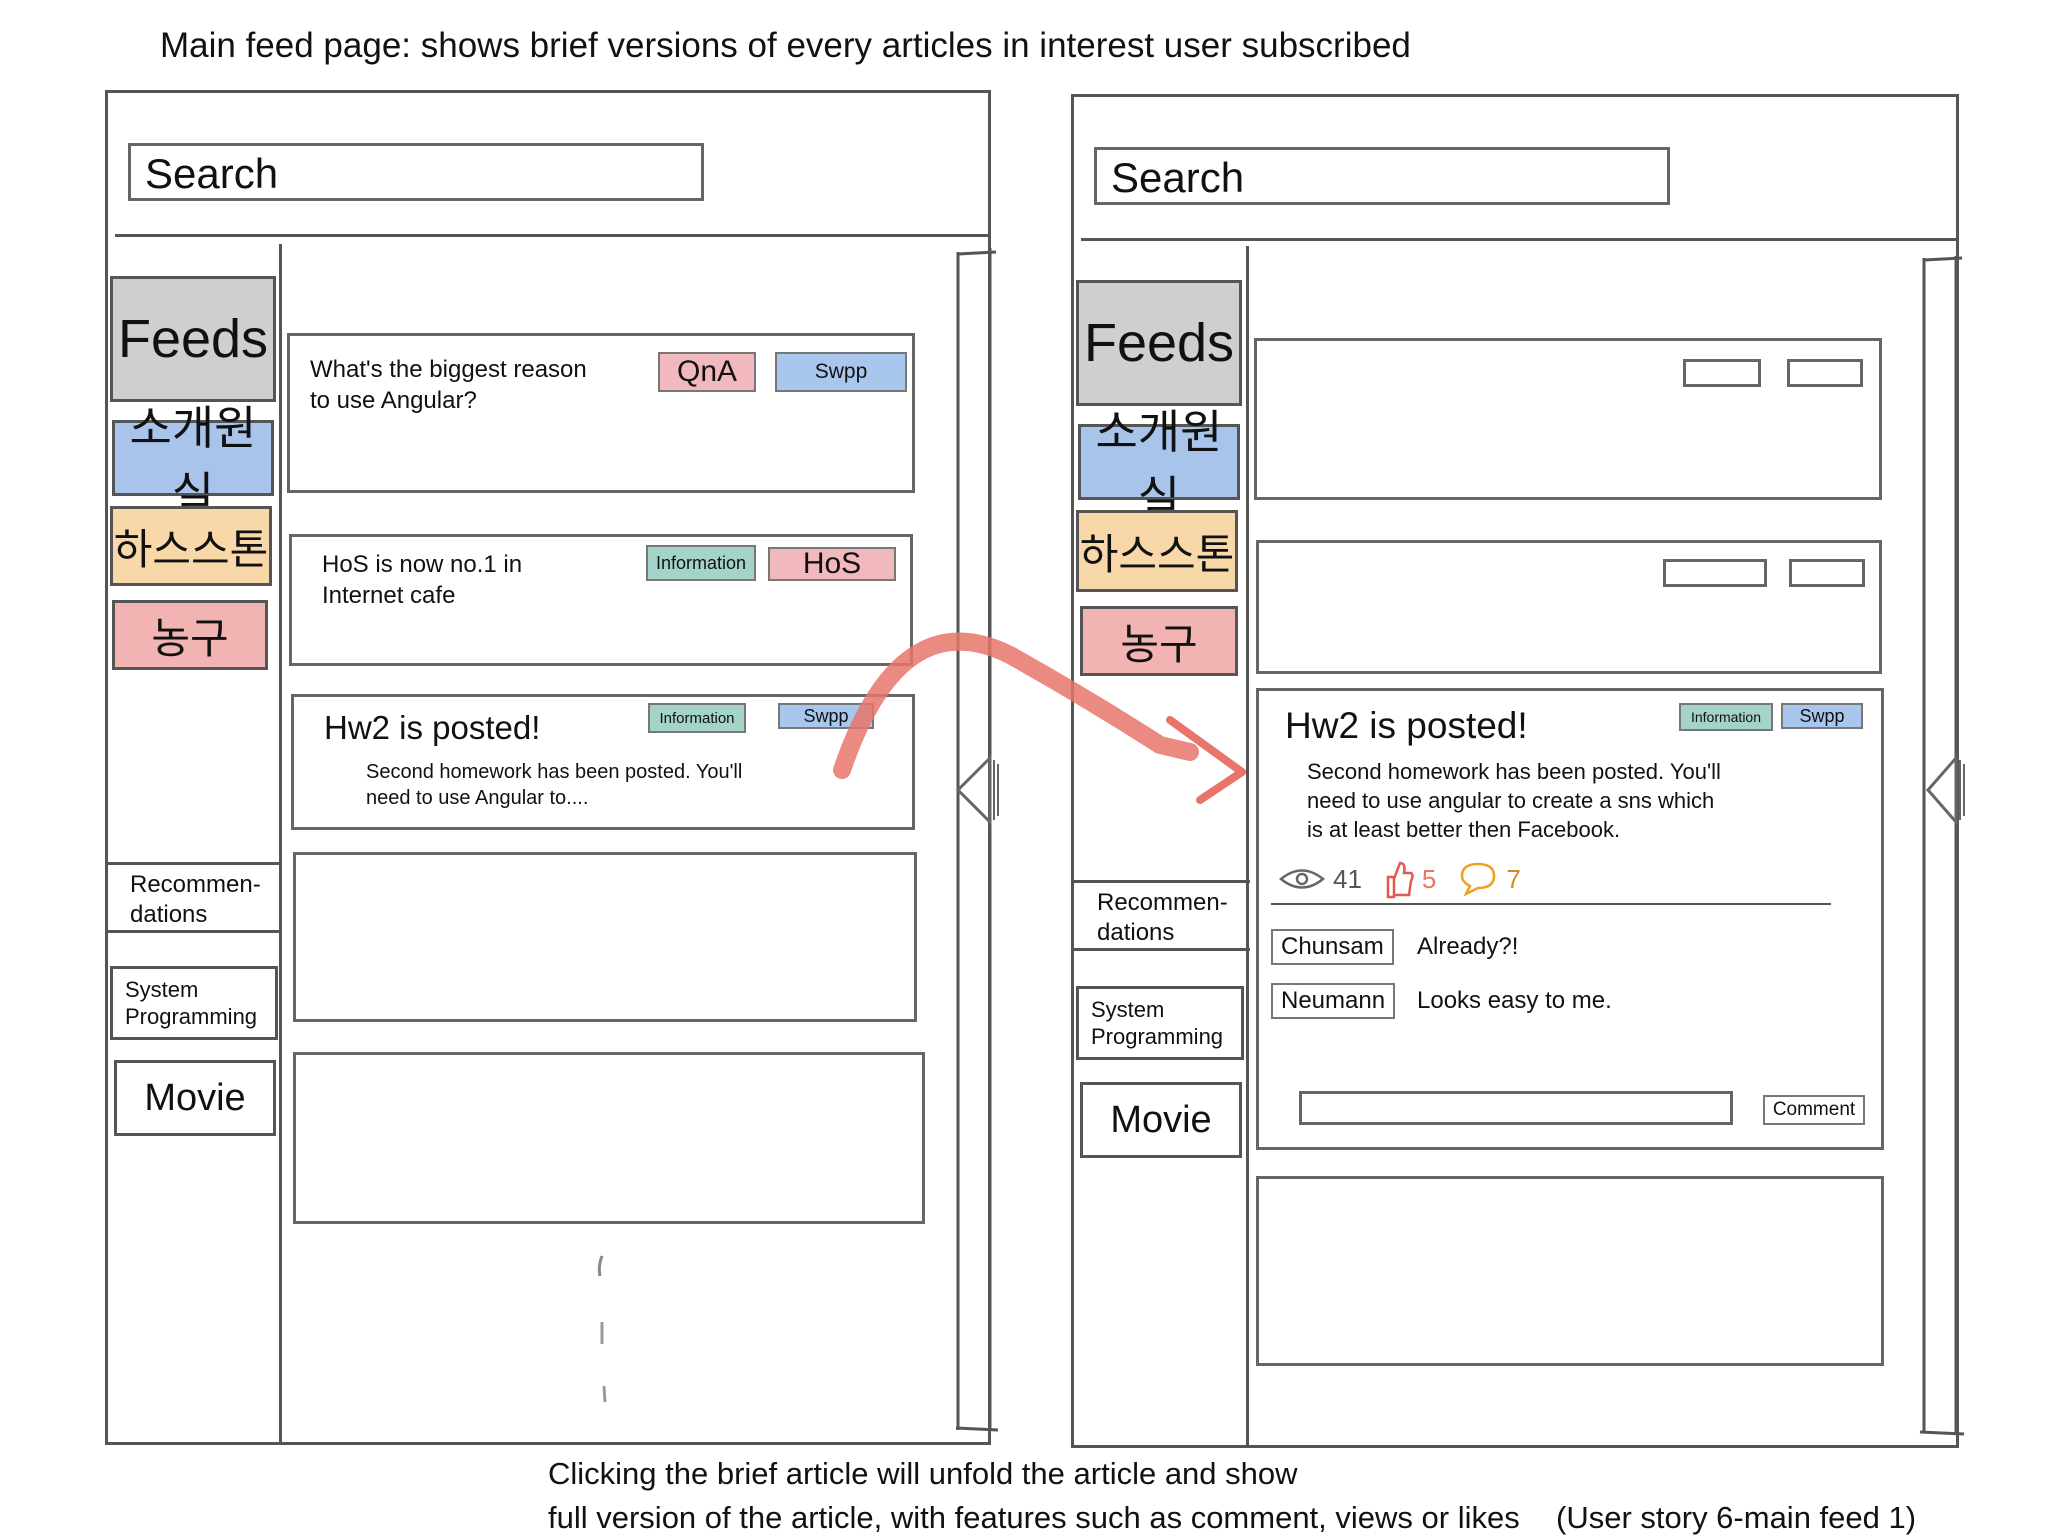  I want to click on comment-text: Already?!, so click(1468, 946).